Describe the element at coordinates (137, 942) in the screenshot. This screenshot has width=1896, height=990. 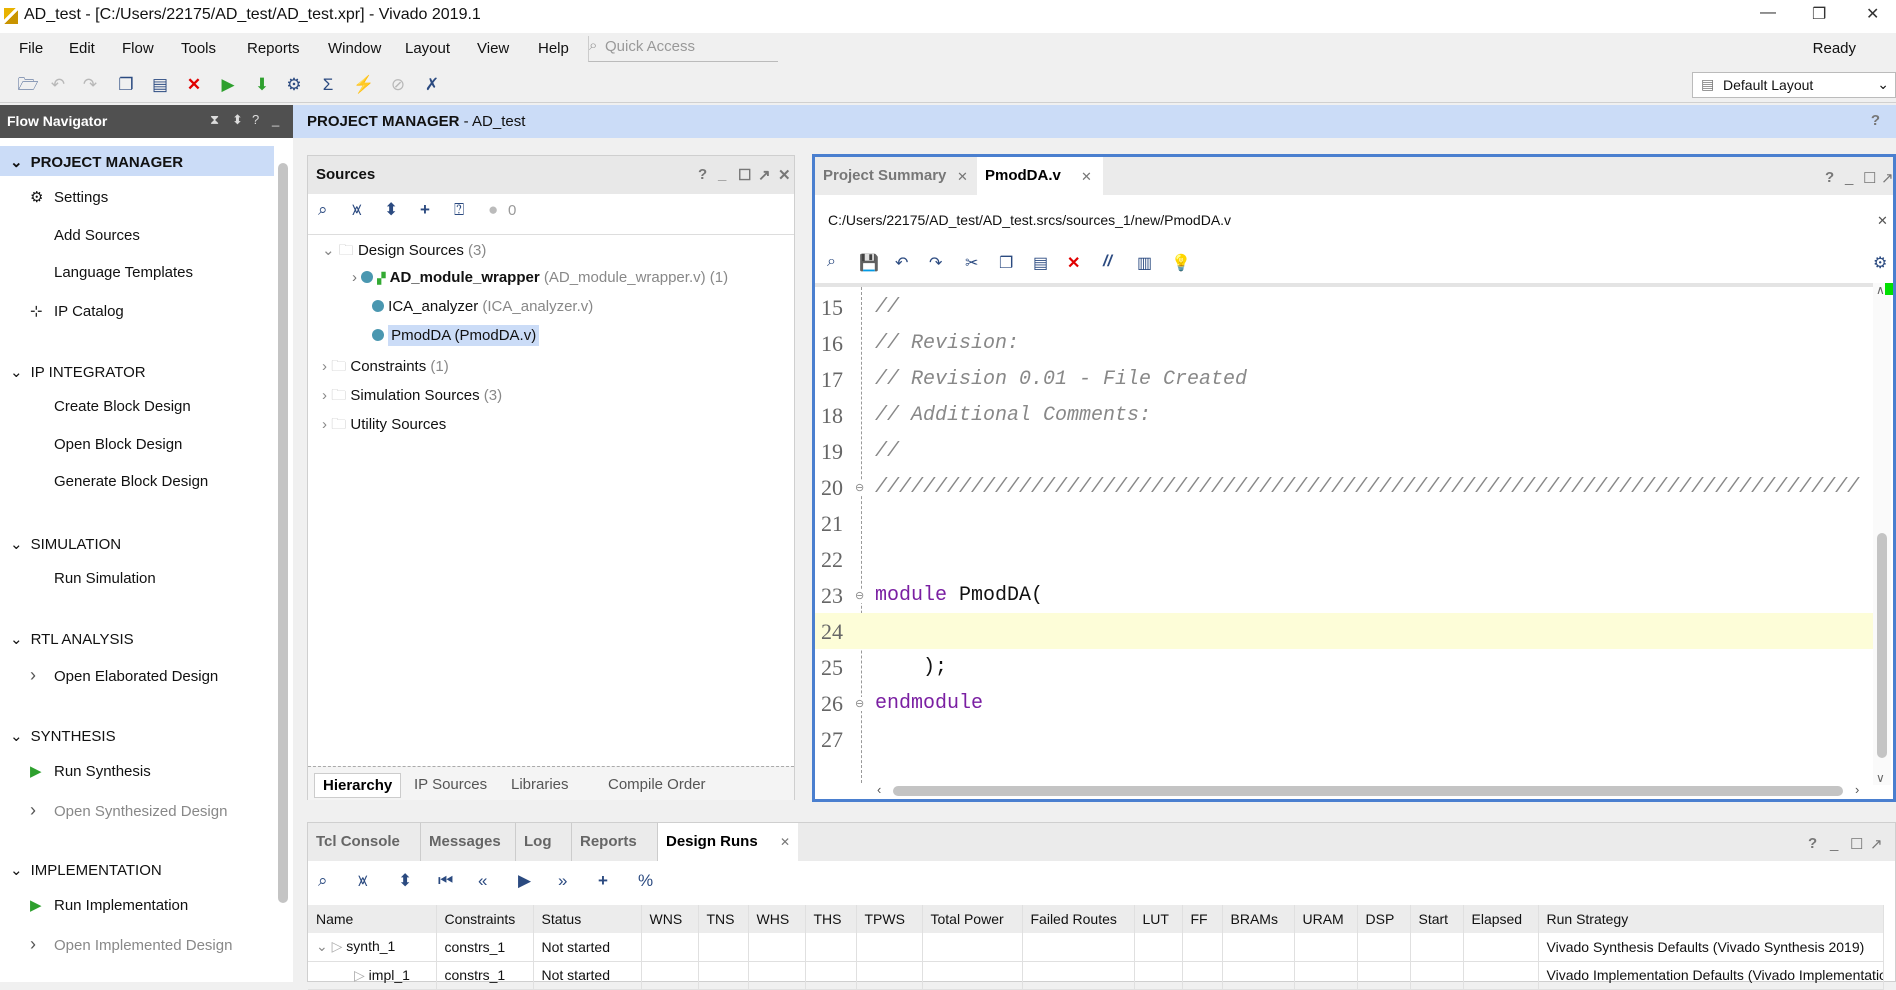
I see `flow-item-open-implemented-design: › Open Implemented Design` at that location.